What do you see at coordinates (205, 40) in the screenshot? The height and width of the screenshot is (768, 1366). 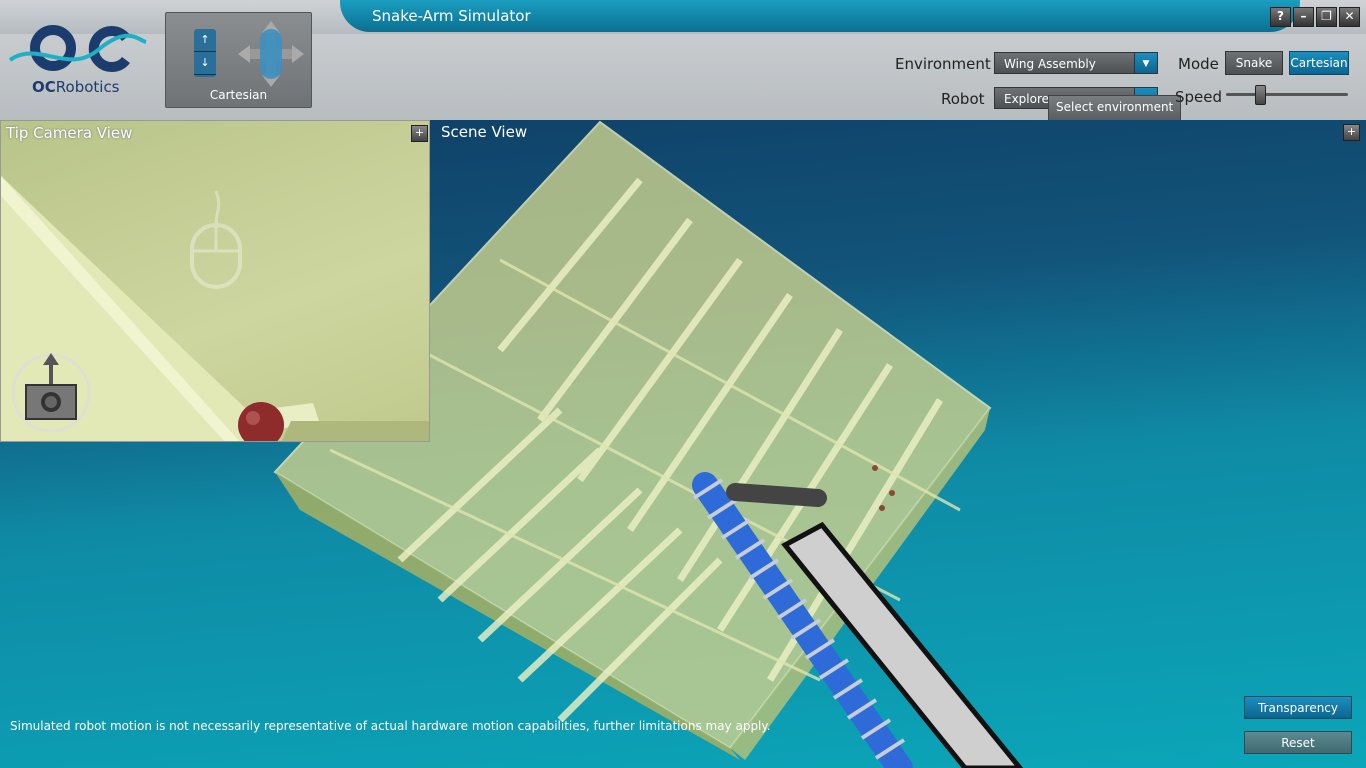 I see `up-arrow-icon: ↑` at bounding box center [205, 40].